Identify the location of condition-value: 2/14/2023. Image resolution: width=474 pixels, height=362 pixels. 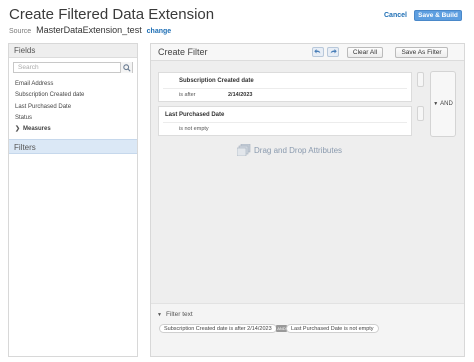
(240, 95).